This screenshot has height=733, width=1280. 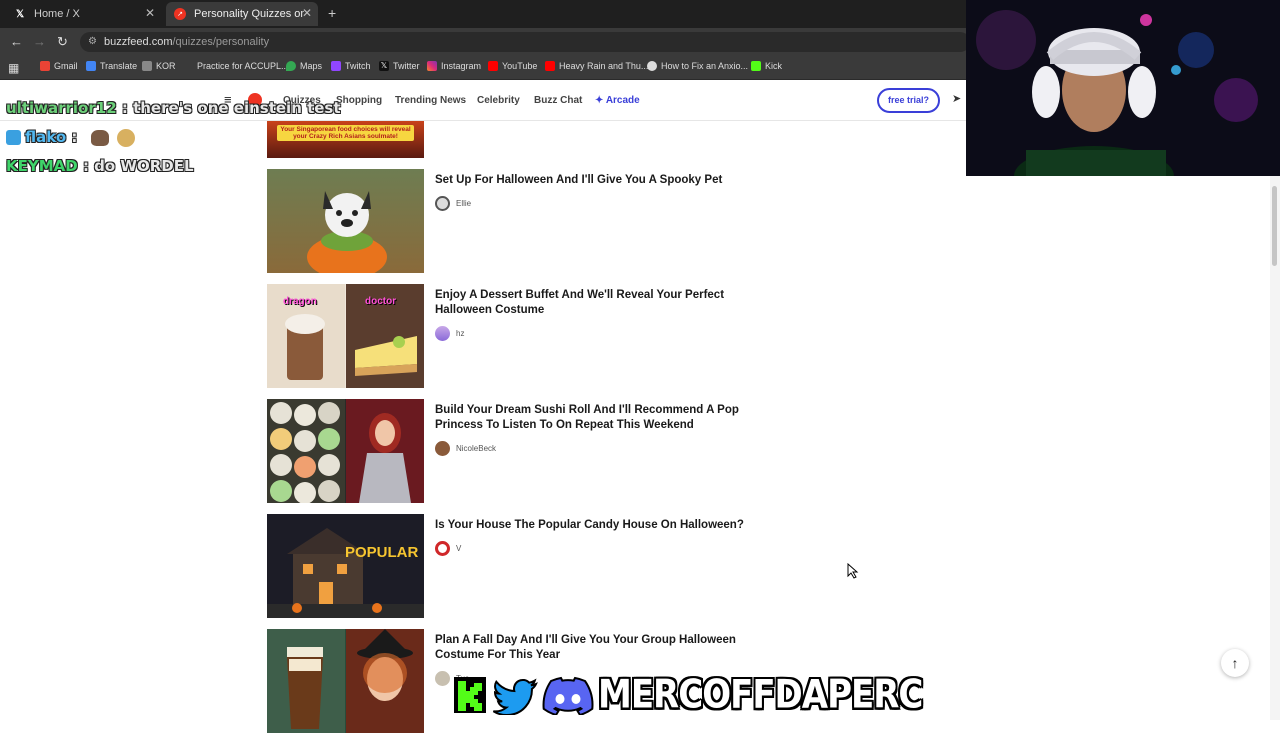 I want to click on new-tab-button: +, so click(x=332, y=13).